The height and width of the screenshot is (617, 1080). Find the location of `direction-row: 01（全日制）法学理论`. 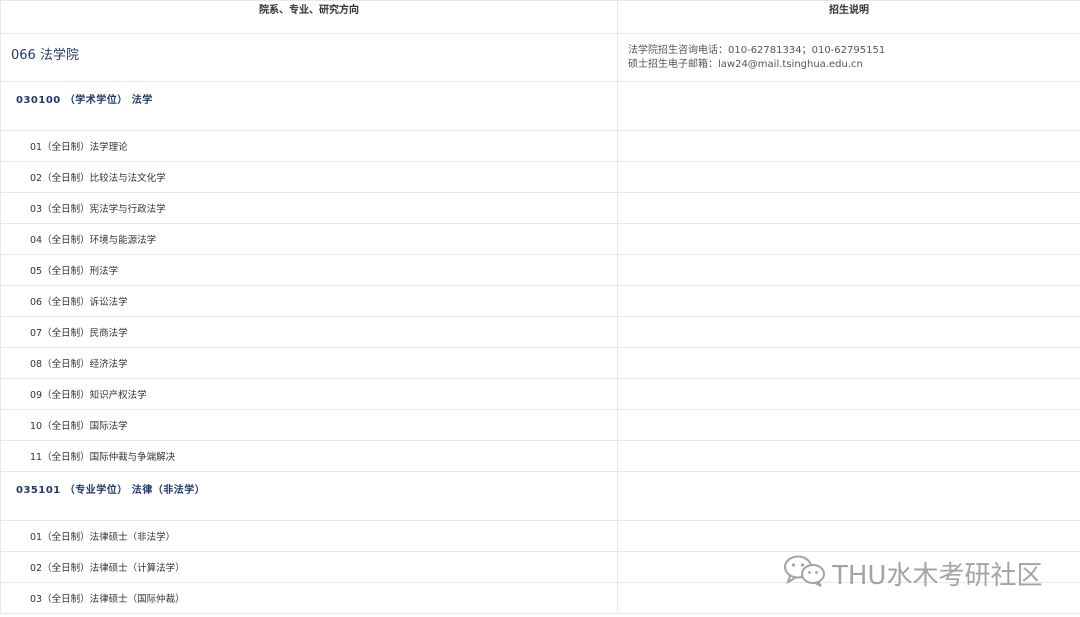

direction-row: 01（全日制）法学理论 is located at coordinates (540, 146).